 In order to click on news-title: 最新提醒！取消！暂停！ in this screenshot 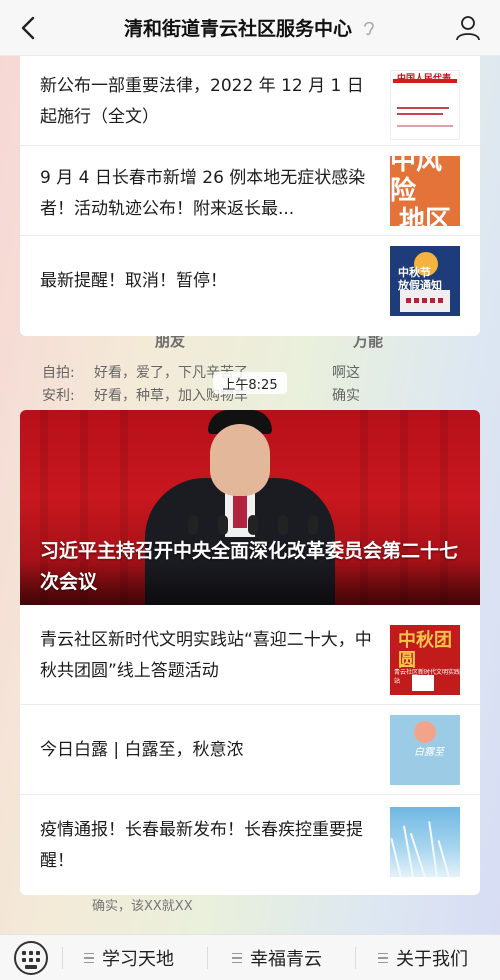, I will do `click(133, 281)`.